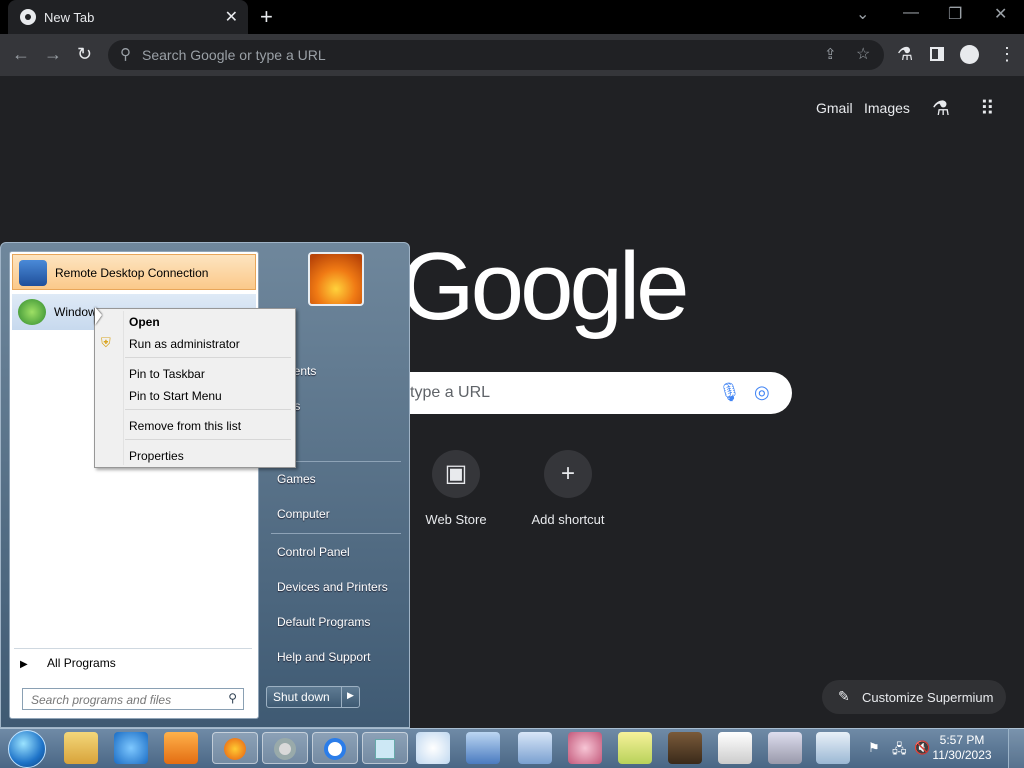 Image resolution: width=1024 pixels, height=768 pixels. I want to click on program-label: Window, so click(75, 312).